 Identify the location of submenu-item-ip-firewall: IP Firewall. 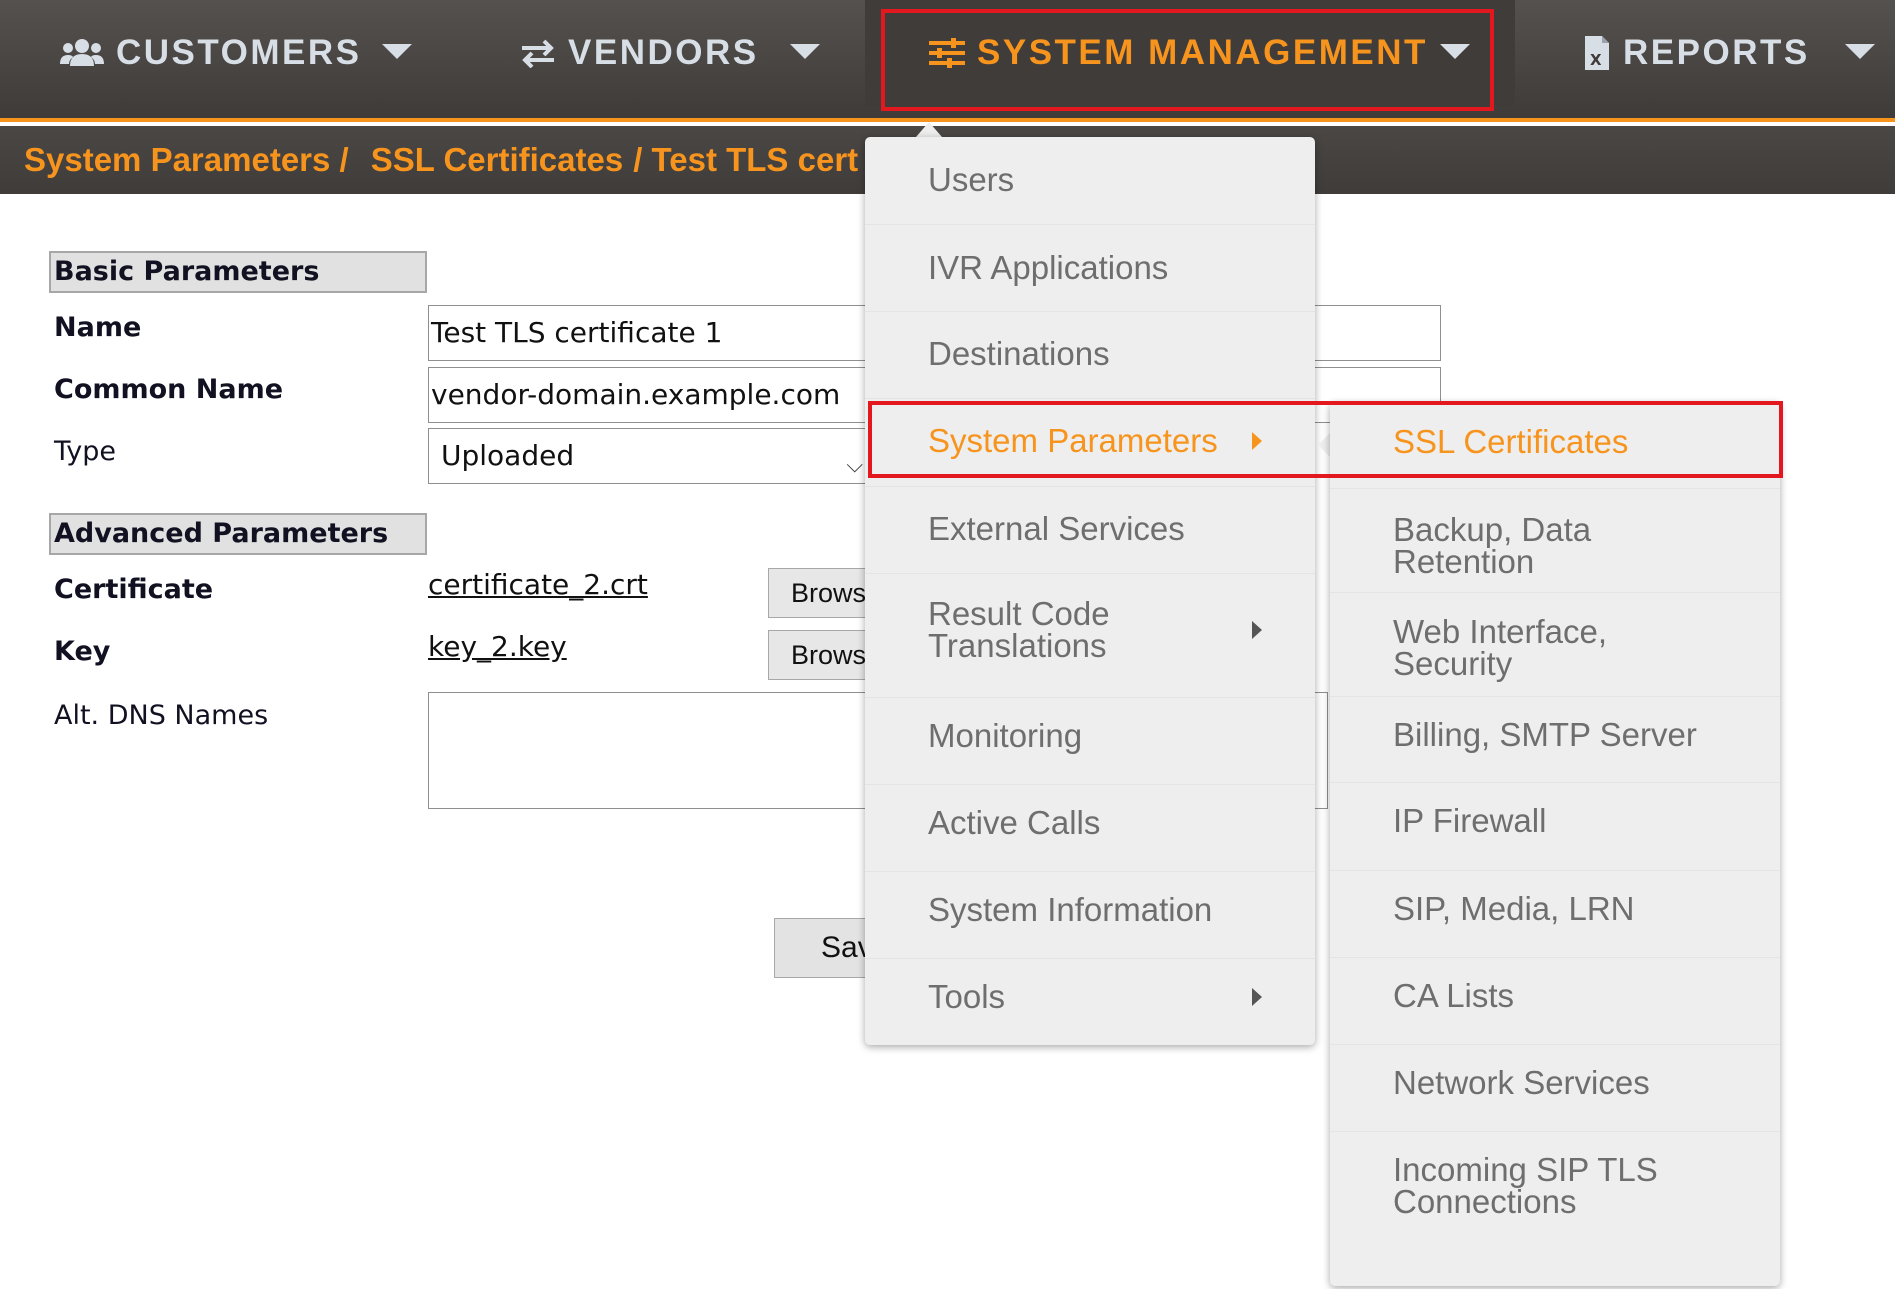
(1555, 827).